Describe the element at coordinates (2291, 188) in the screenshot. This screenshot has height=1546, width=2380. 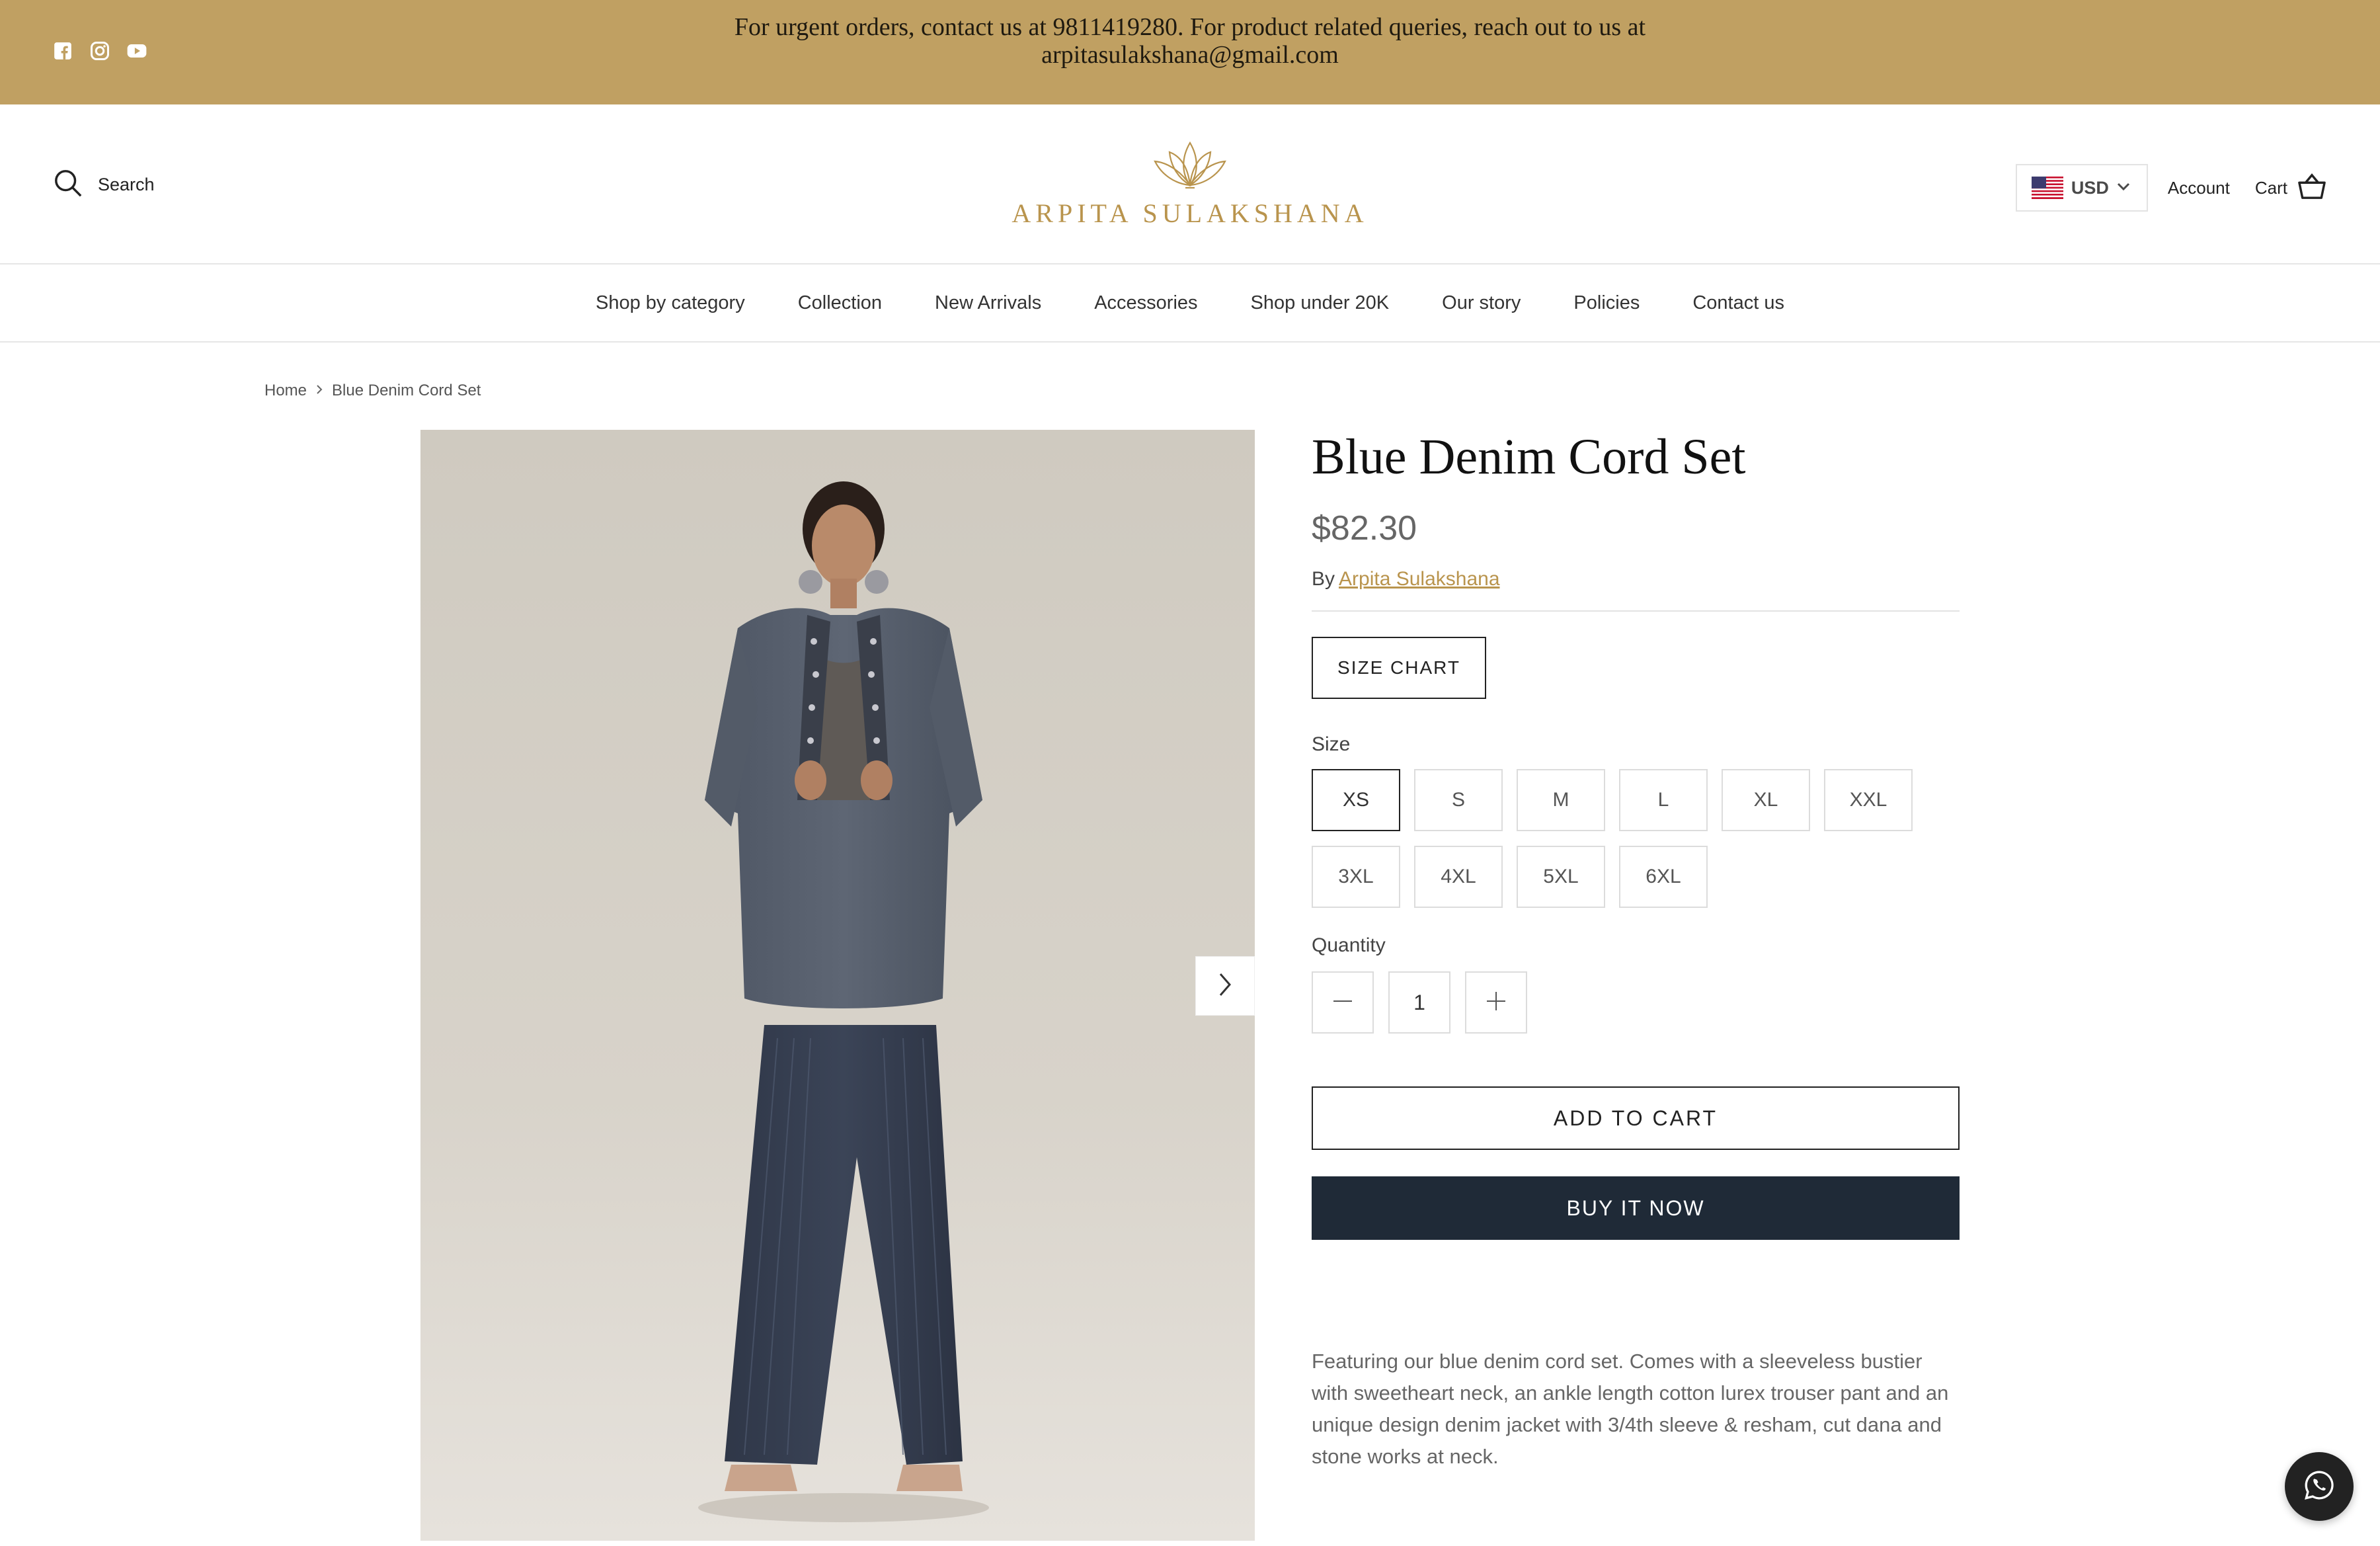
I see `cart-link: Cart` at that location.